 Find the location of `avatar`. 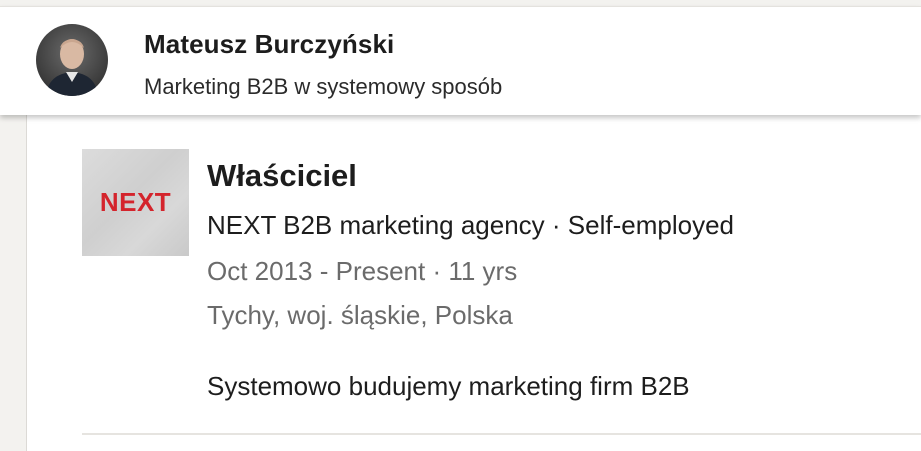

avatar is located at coordinates (72, 60).